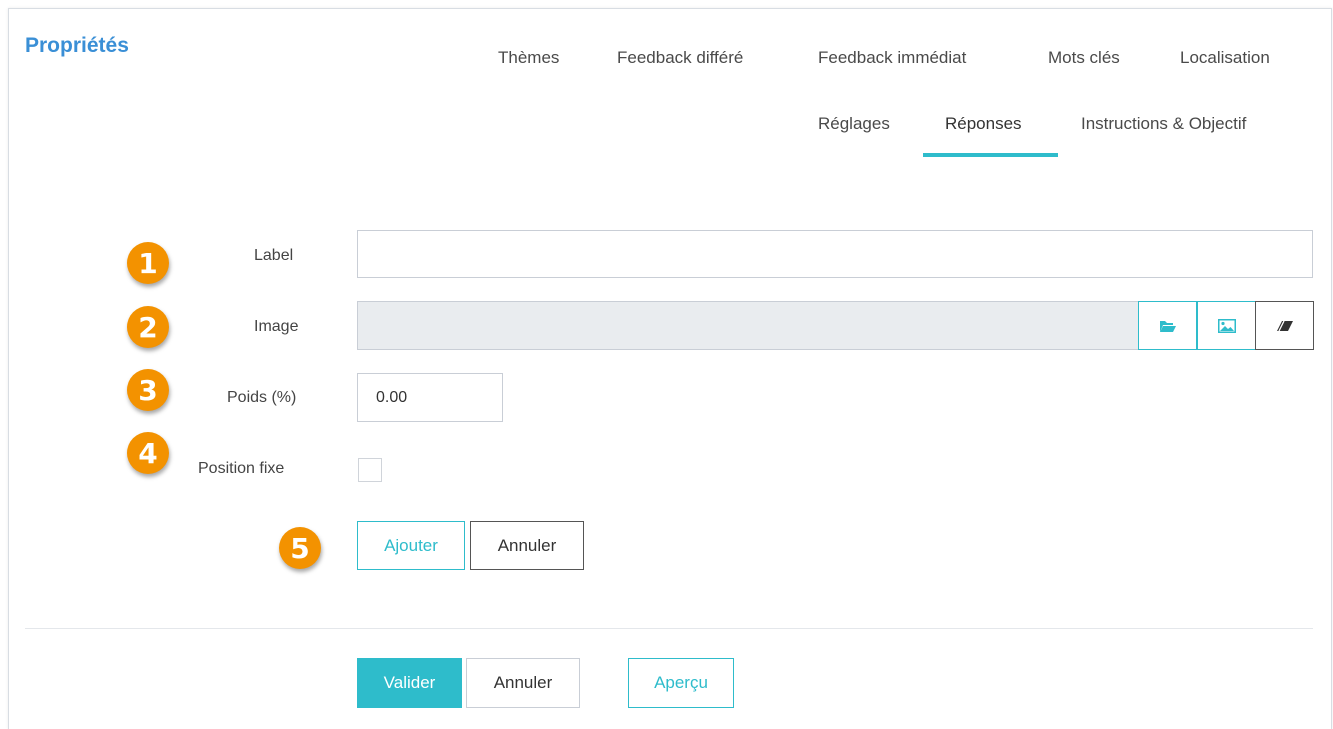 This screenshot has width=1333, height=729. What do you see at coordinates (681, 683) in the screenshot?
I see `preview-button: Aperçu` at bounding box center [681, 683].